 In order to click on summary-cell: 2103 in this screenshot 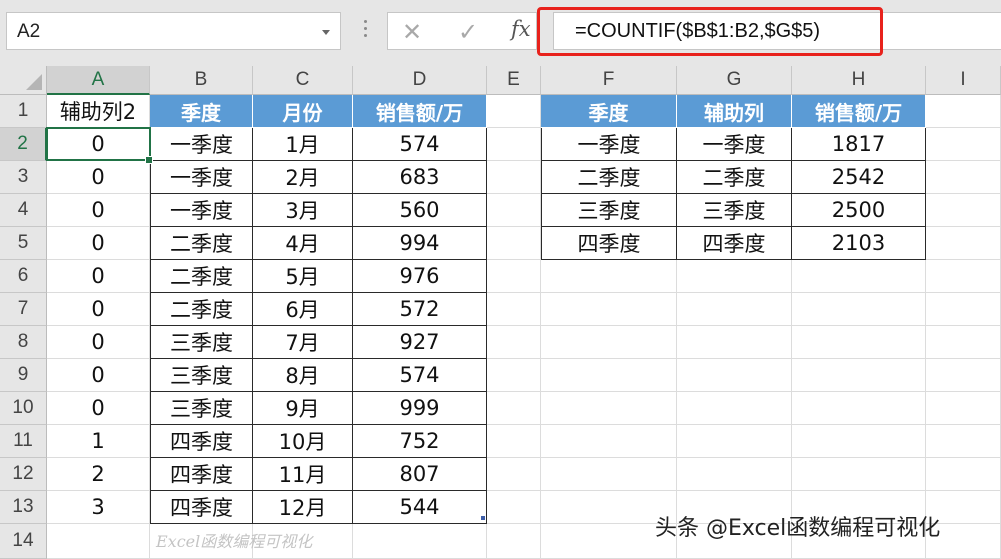, I will do `click(859, 243)`.